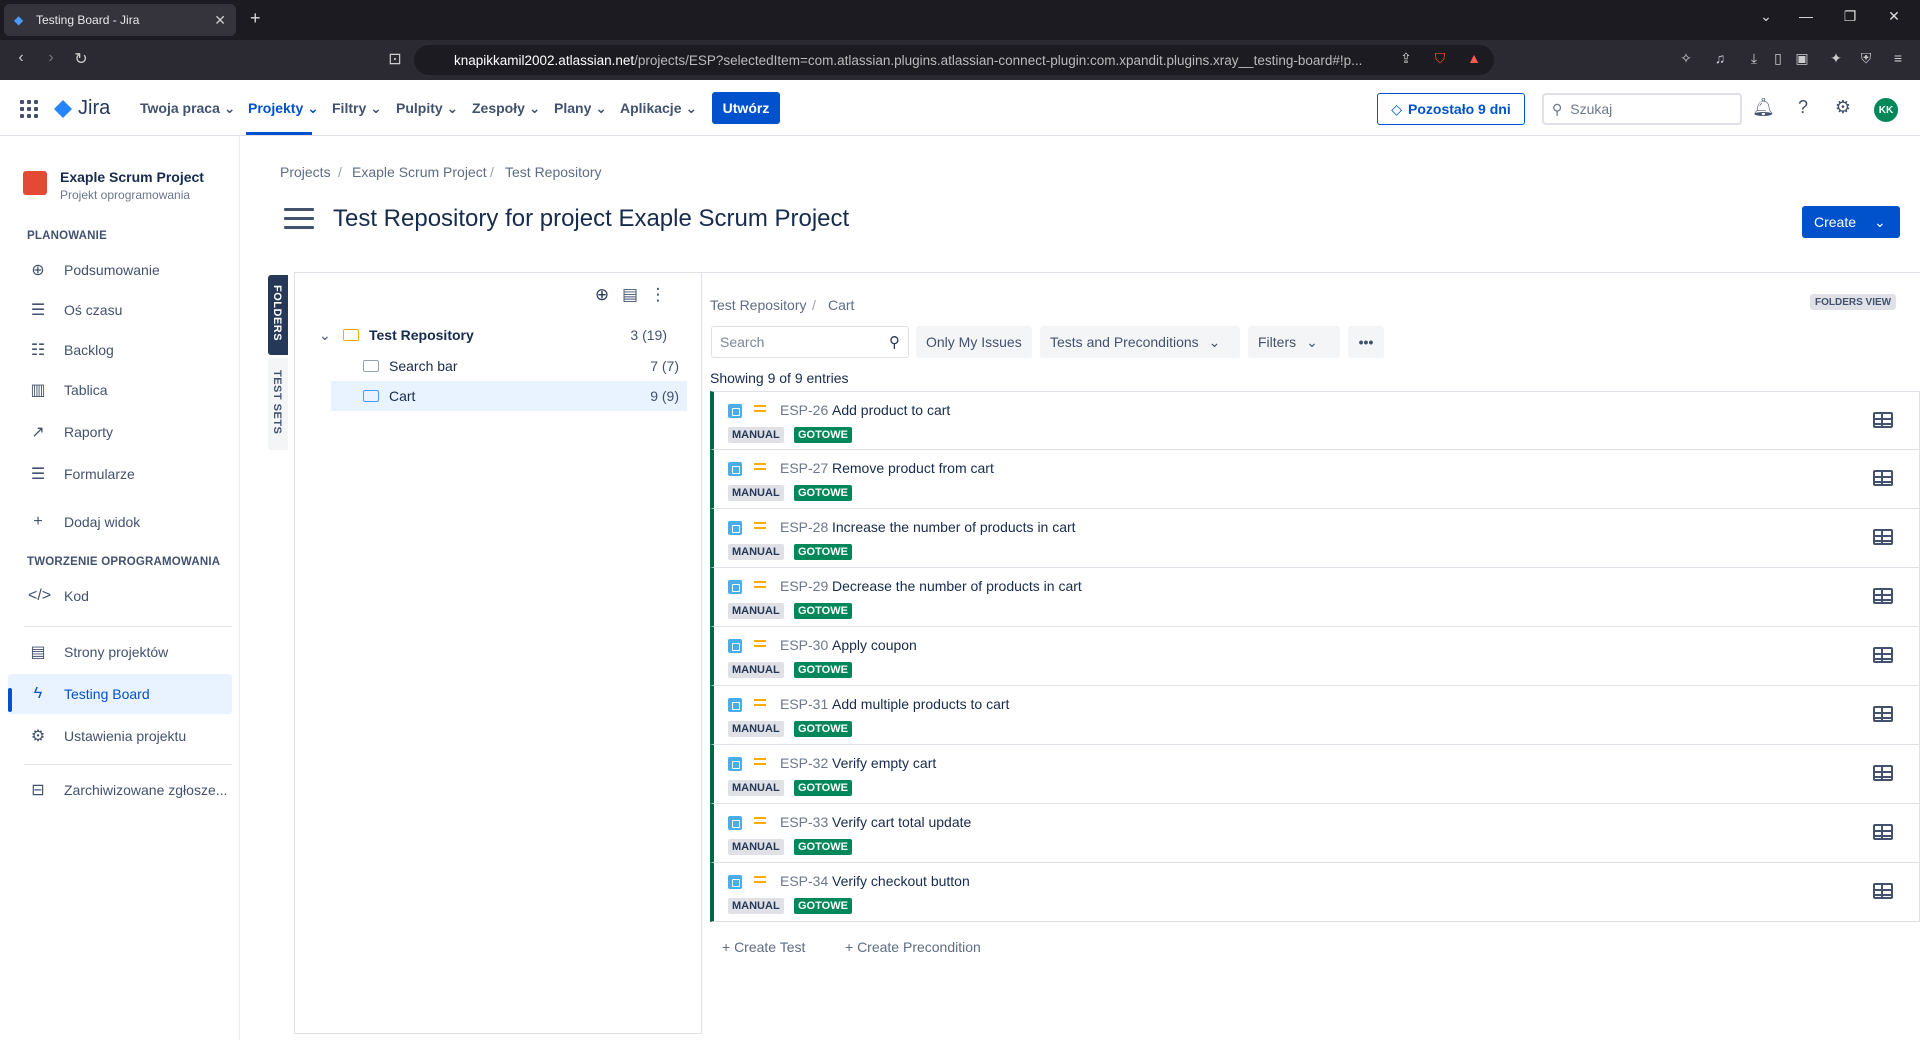 The image size is (1920, 1040). Describe the element at coordinates (51, 58) in the screenshot. I see `forward-icon: ›` at that location.